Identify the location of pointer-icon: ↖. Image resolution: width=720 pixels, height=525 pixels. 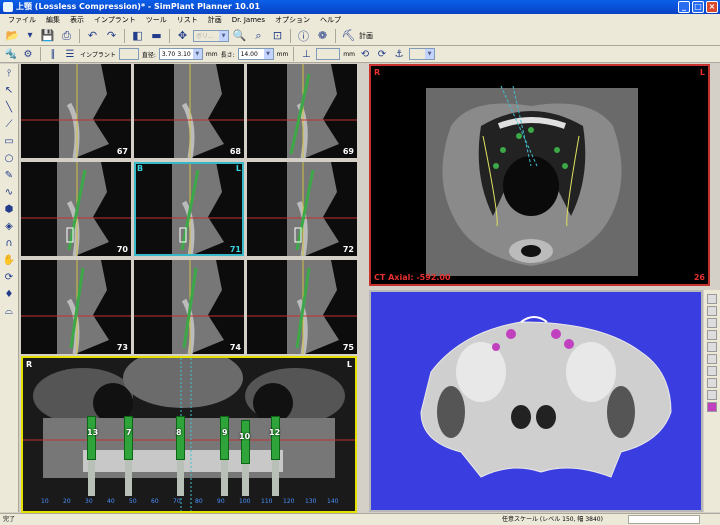
(9, 91).